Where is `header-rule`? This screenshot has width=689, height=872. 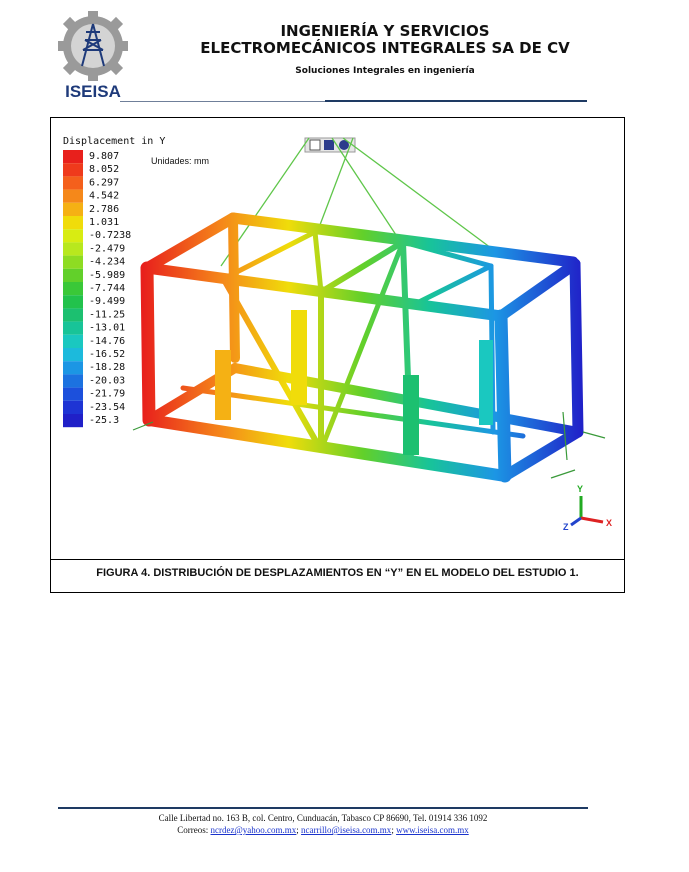
header-rule is located at coordinates (456, 101).